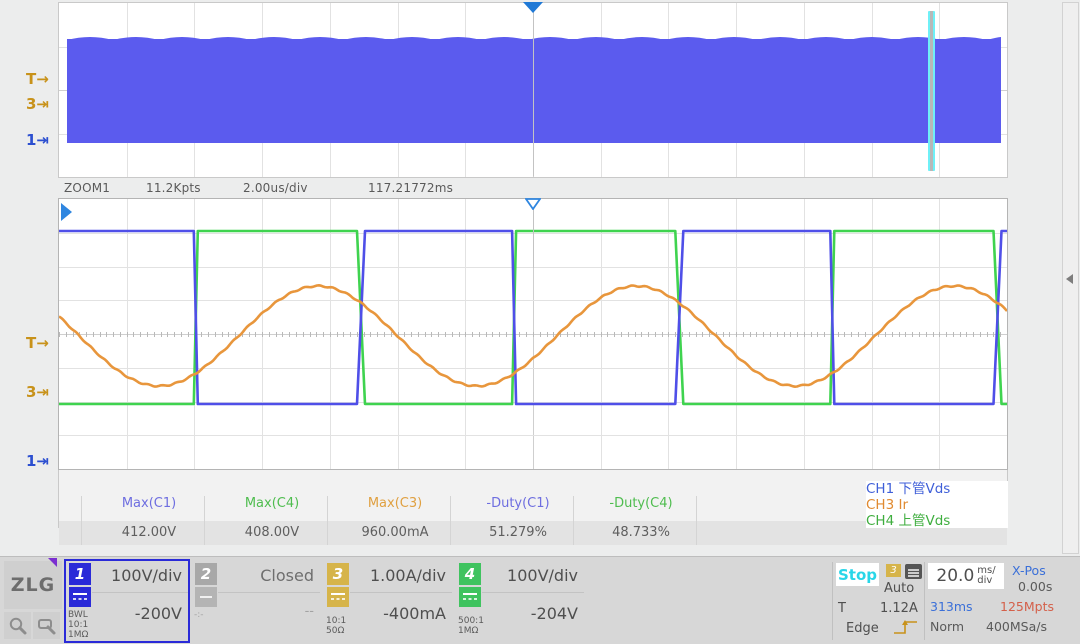 The image size is (1080, 644). Describe the element at coordinates (947, 626) in the screenshot. I see `acquisition-mode: Norm` at that location.